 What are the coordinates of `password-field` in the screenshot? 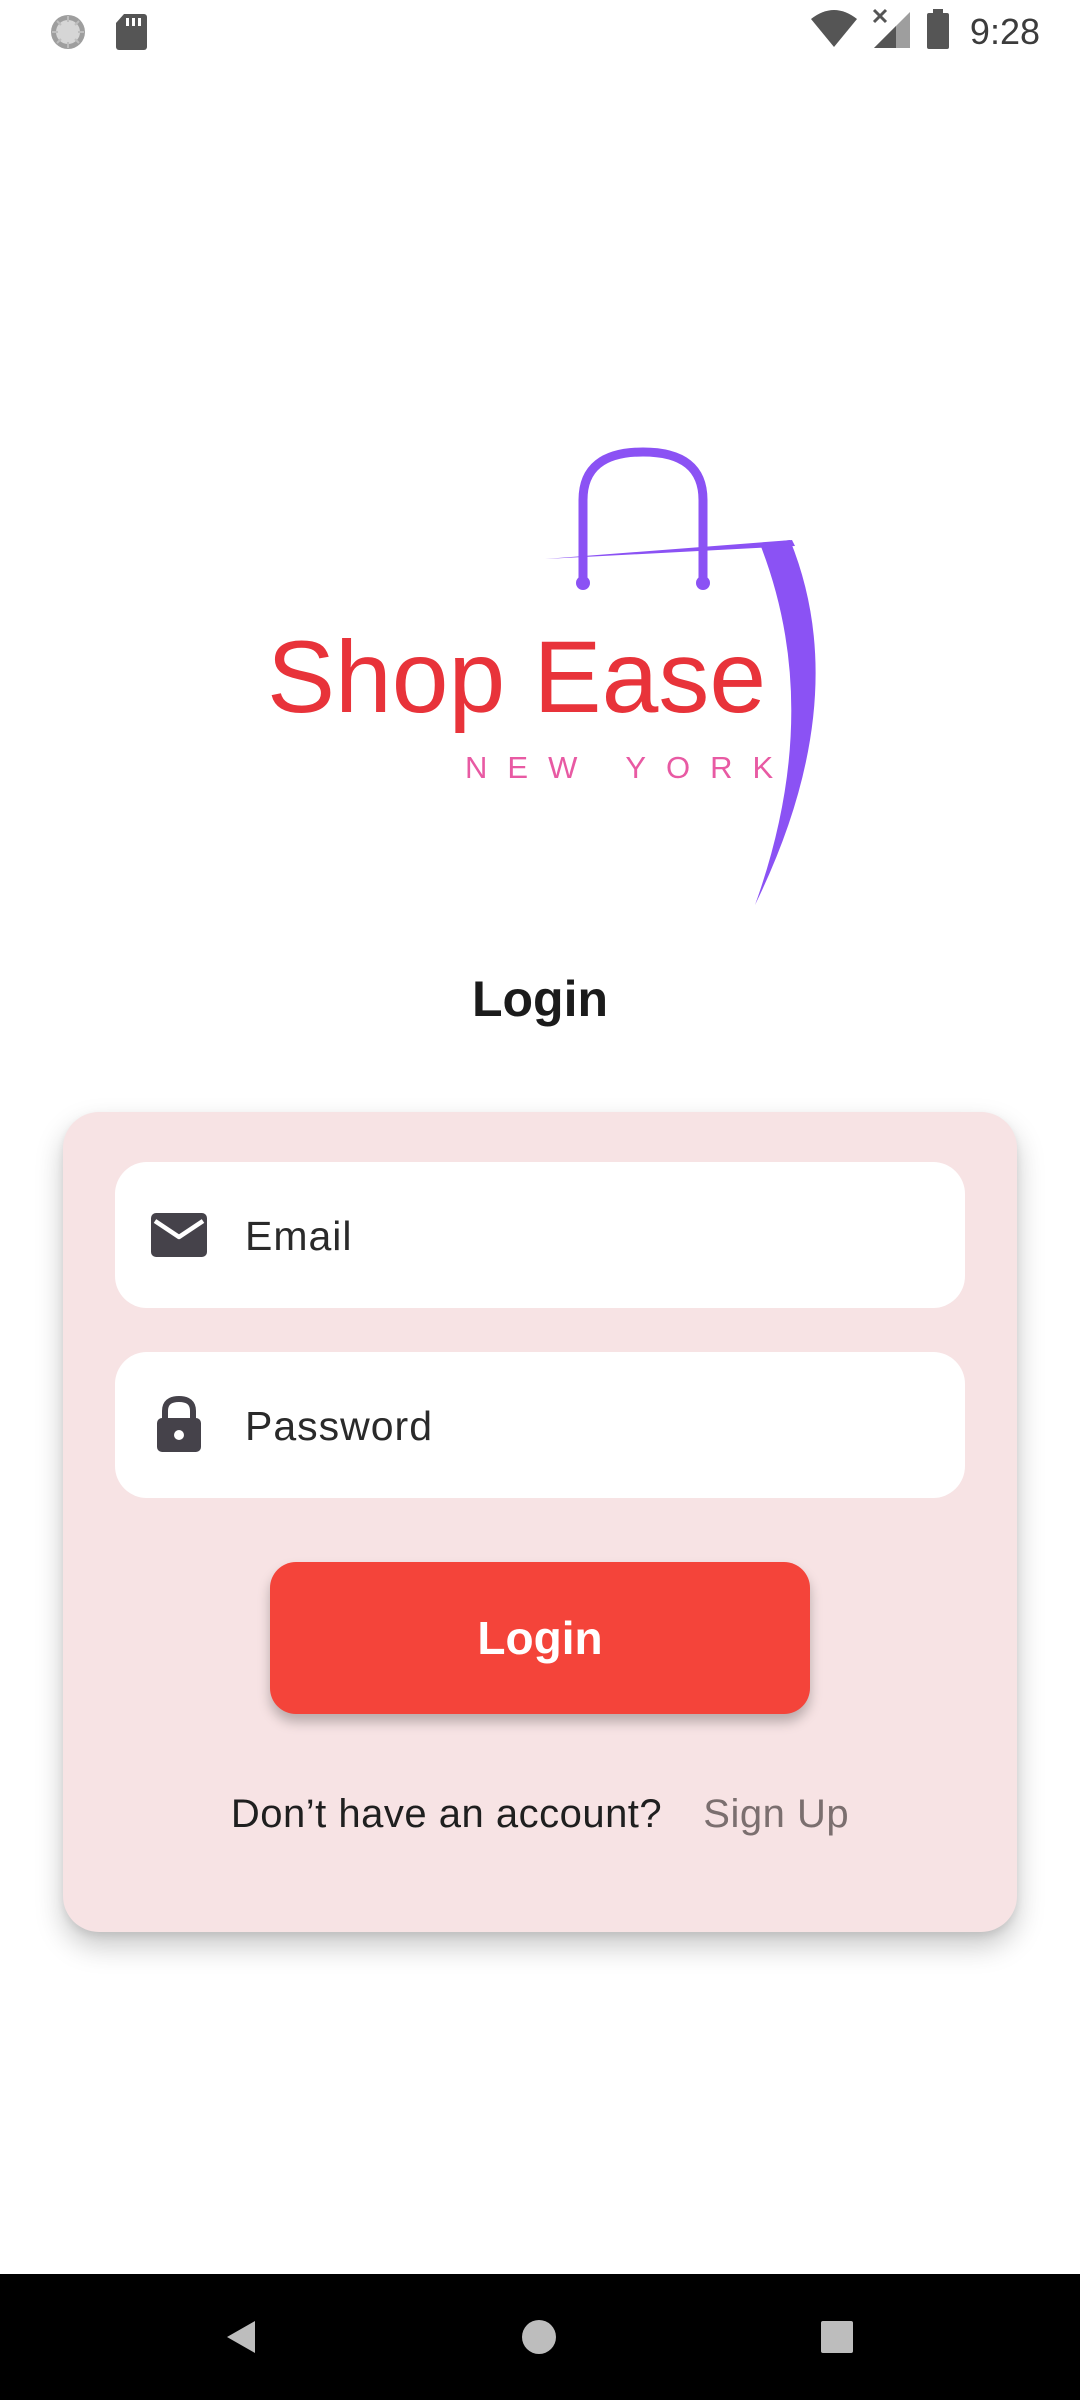 It's located at (540, 1426).